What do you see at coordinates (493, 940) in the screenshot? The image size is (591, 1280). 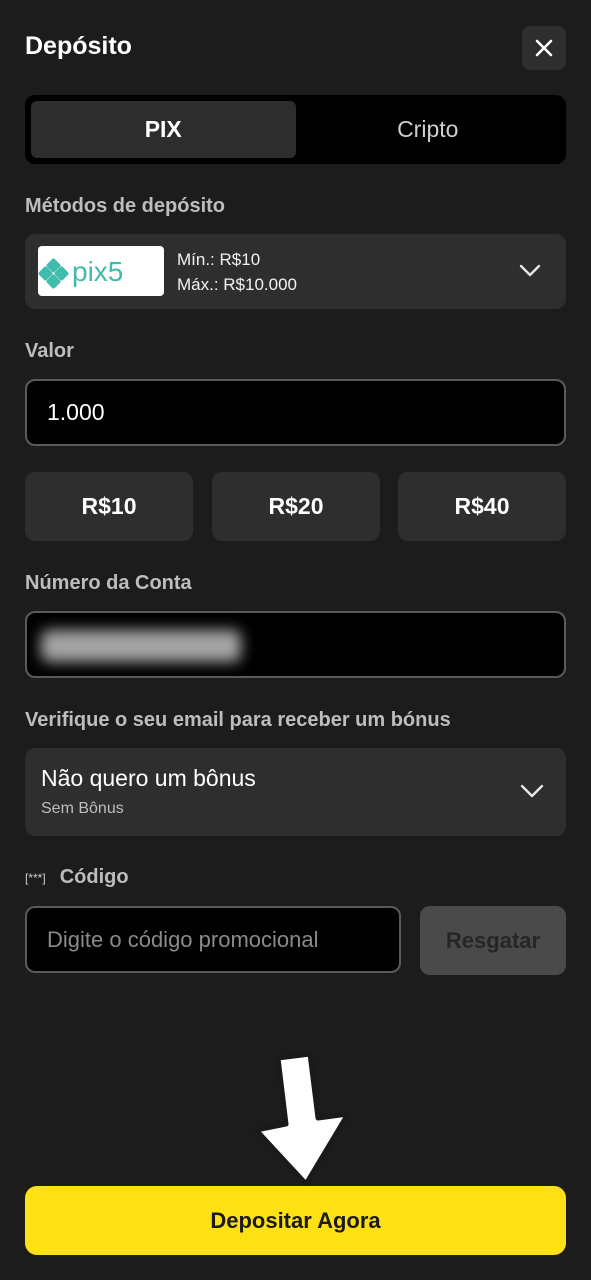 I see `redeem-button: Resgatar` at bounding box center [493, 940].